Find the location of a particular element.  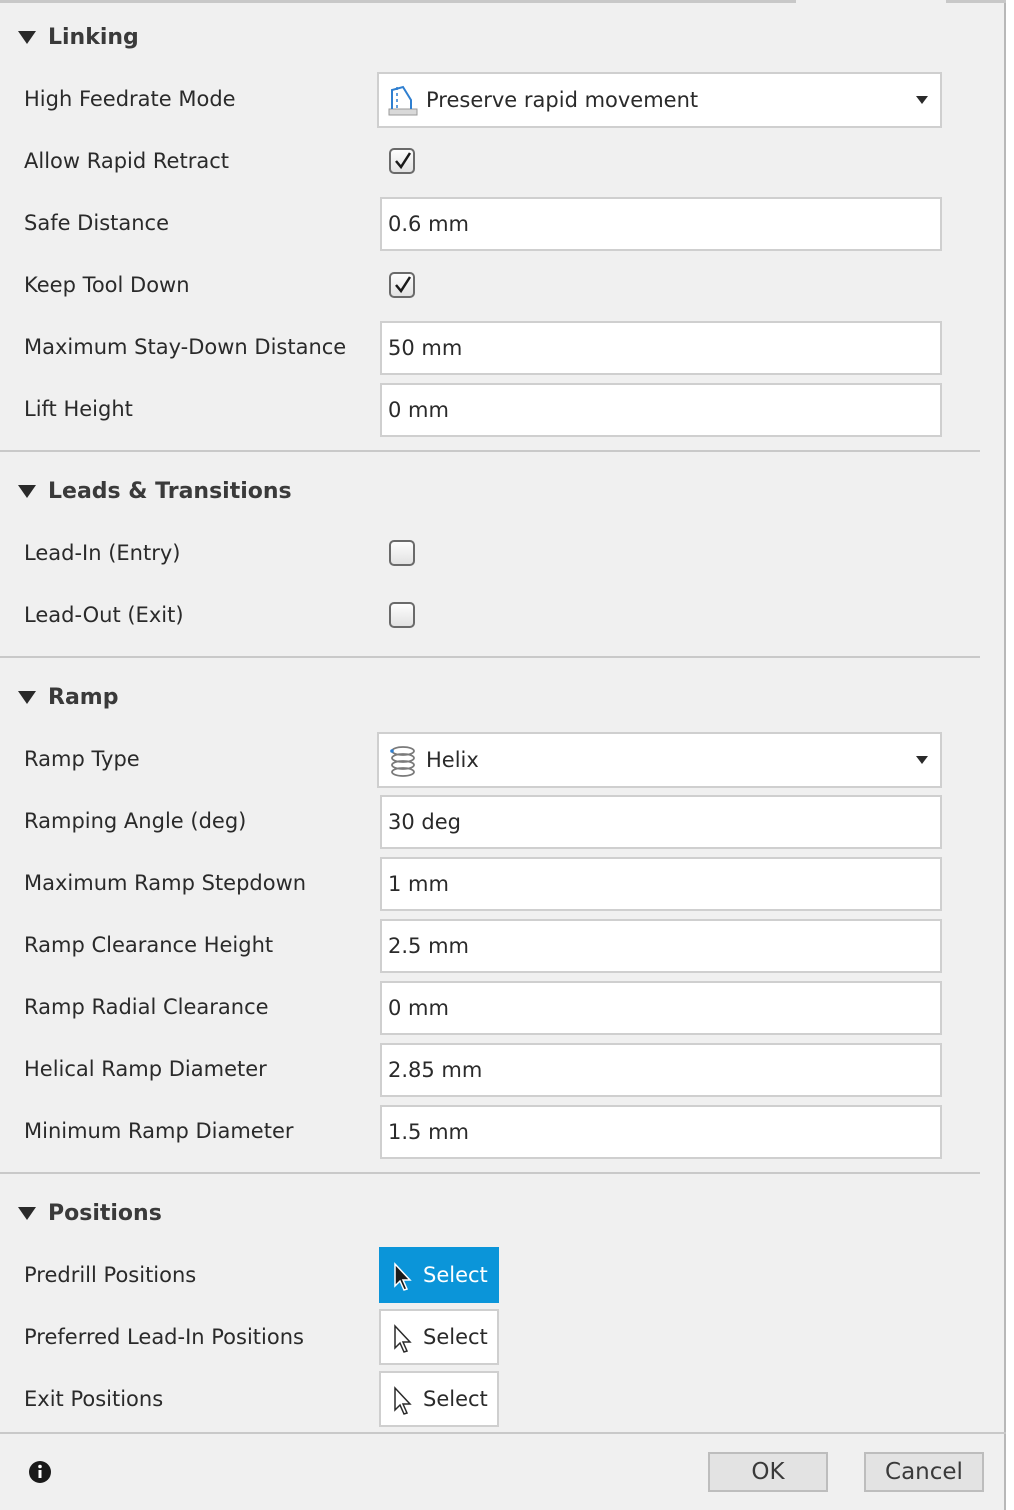

top-edge-right is located at coordinates (976, 1).